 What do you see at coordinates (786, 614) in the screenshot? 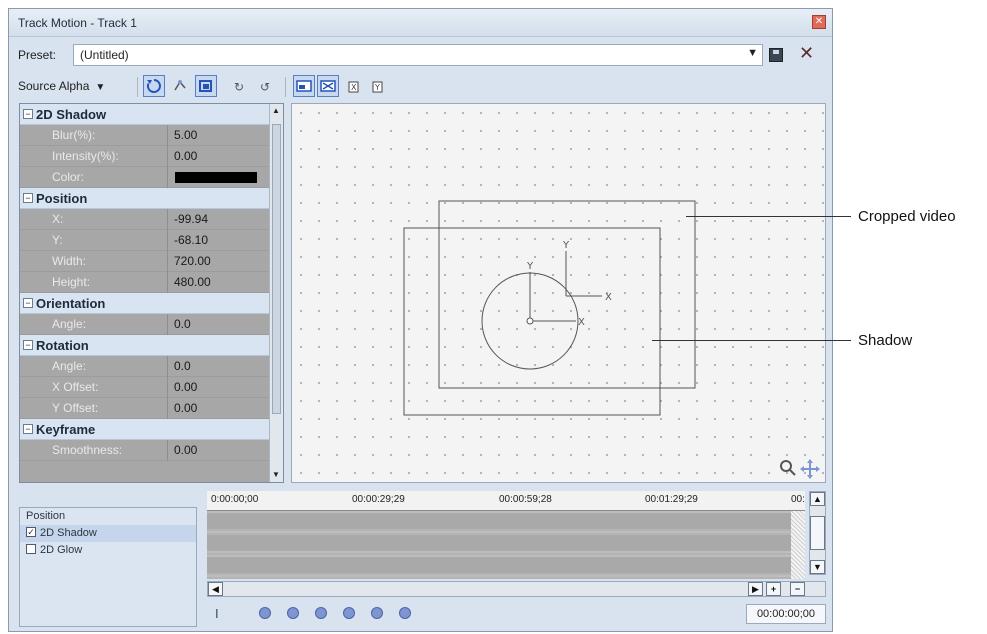
I see `timecode-display: 00:00:00;00` at bounding box center [786, 614].